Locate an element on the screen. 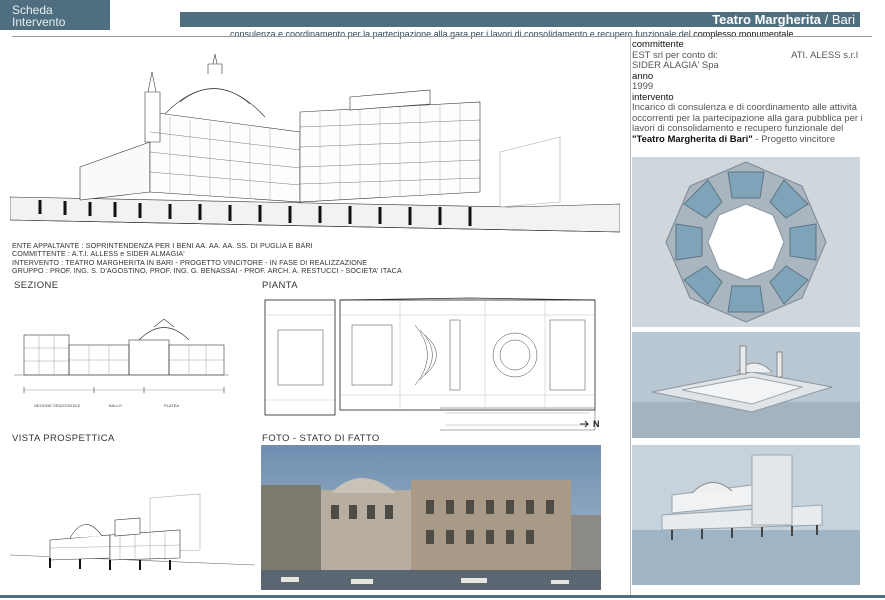  section-label-vista: VISTA PROSPETTICA is located at coordinates (63, 438).